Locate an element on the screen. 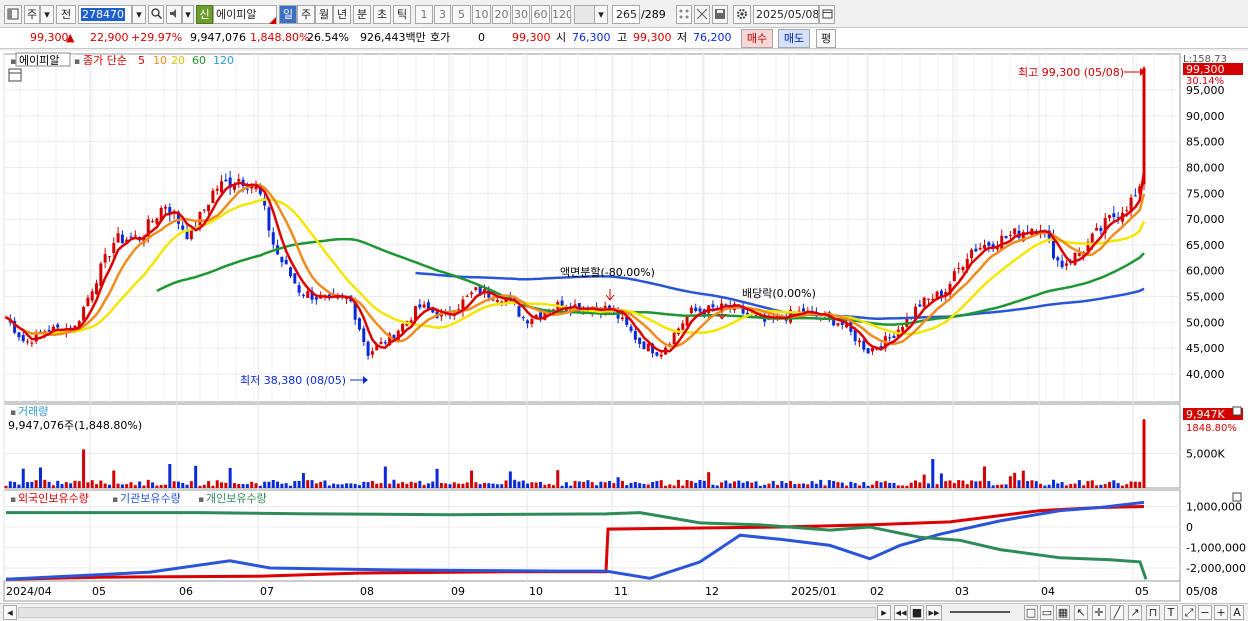  cursor-icon: ↖ is located at coordinates (1081, 612).